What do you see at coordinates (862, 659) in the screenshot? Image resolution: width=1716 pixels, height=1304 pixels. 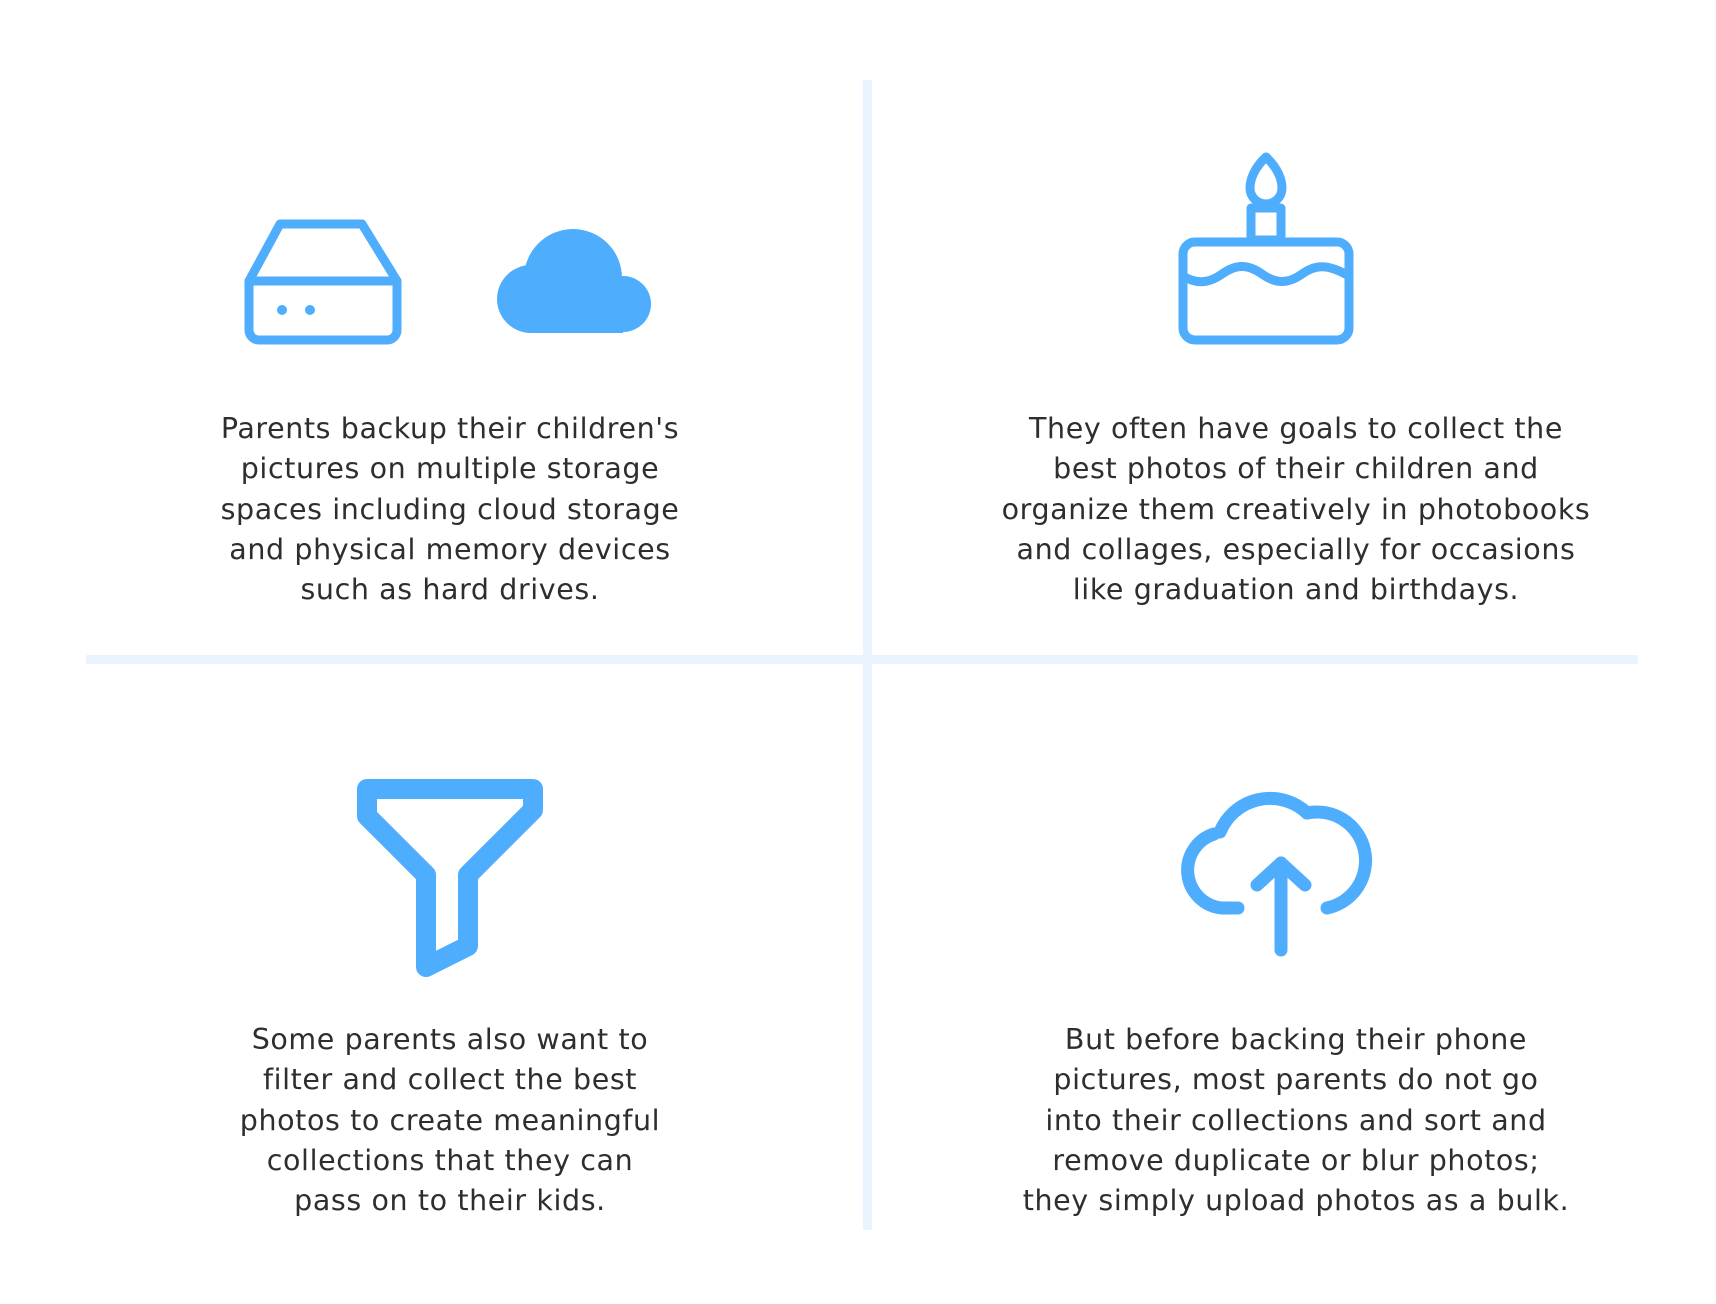 I see `horizontal-divider` at bounding box center [862, 659].